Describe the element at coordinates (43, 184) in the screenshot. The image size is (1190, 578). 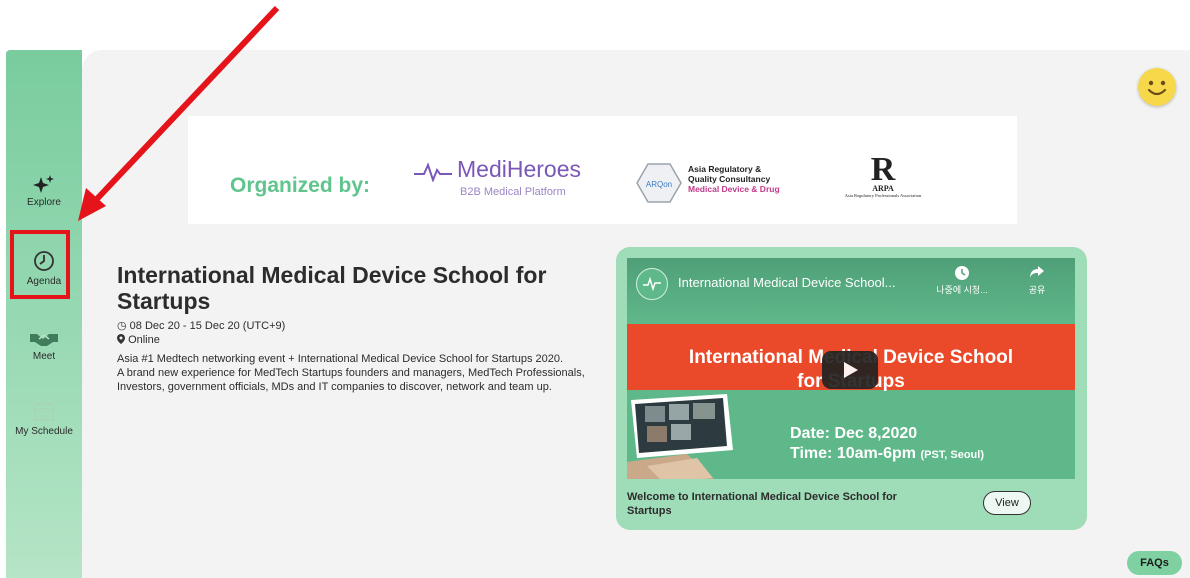
I see `sparkles-icon` at that location.